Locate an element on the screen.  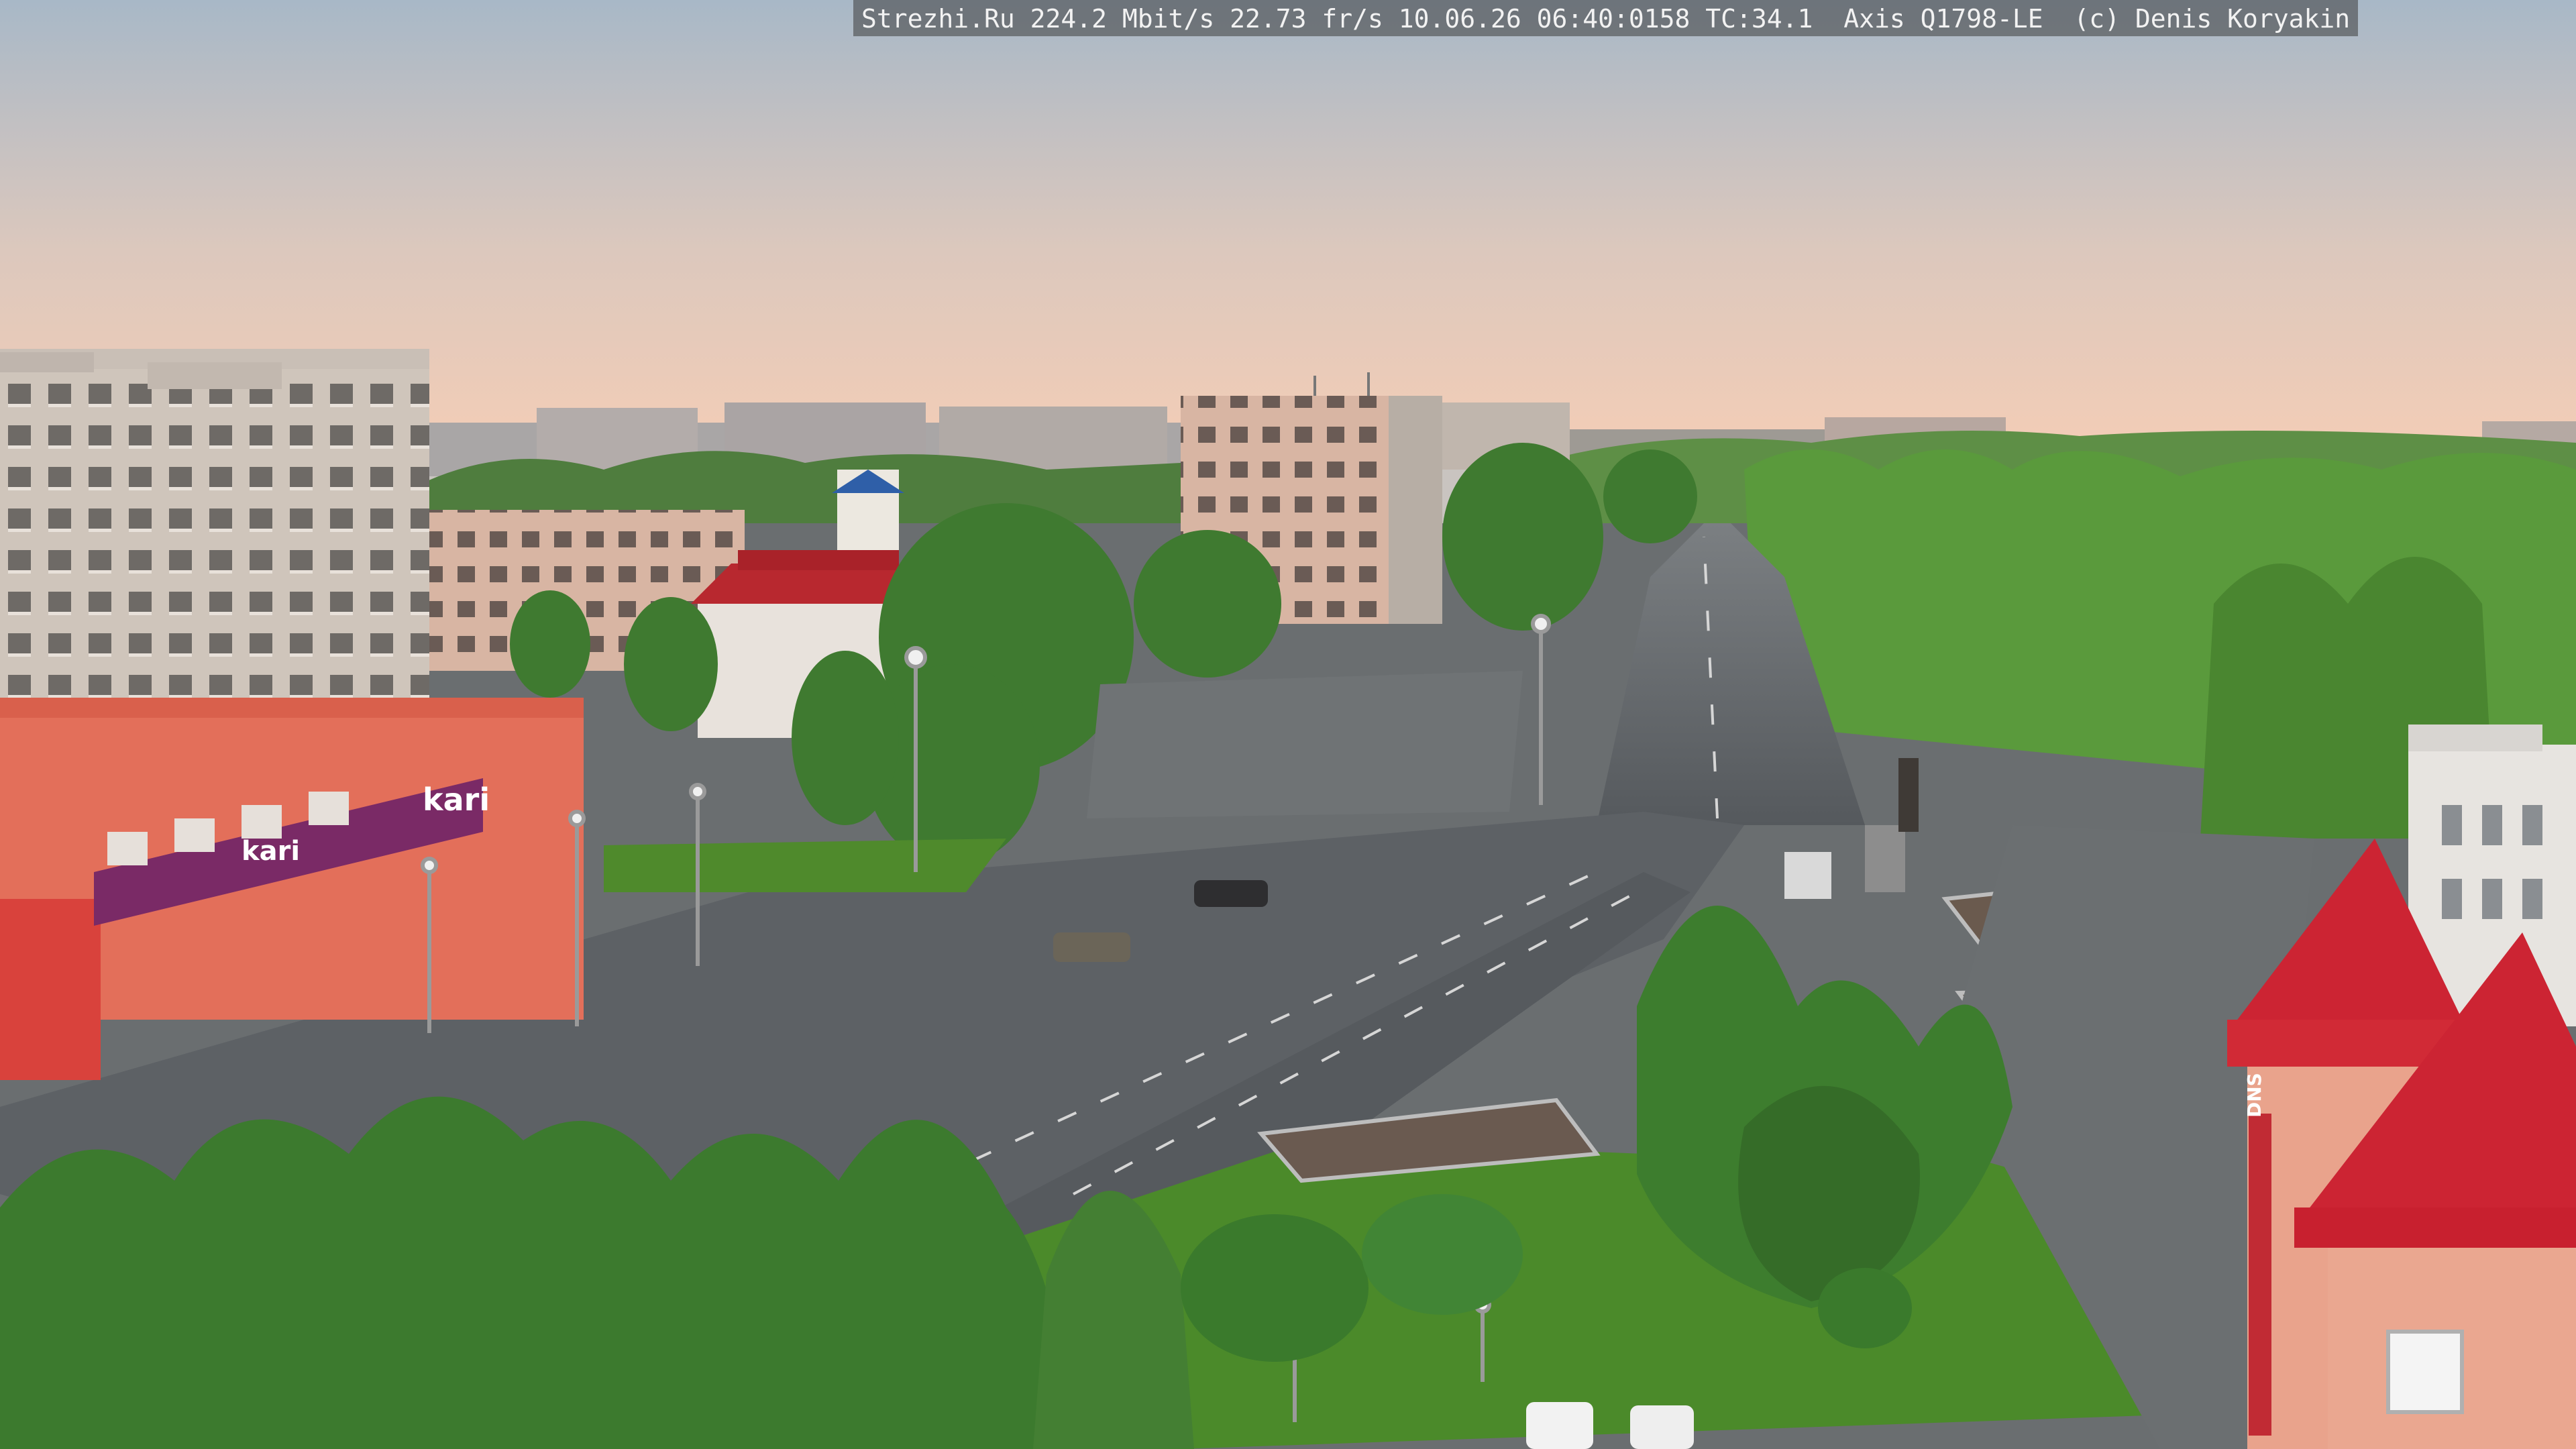
lawn-center is located at coordinates (805, 865).